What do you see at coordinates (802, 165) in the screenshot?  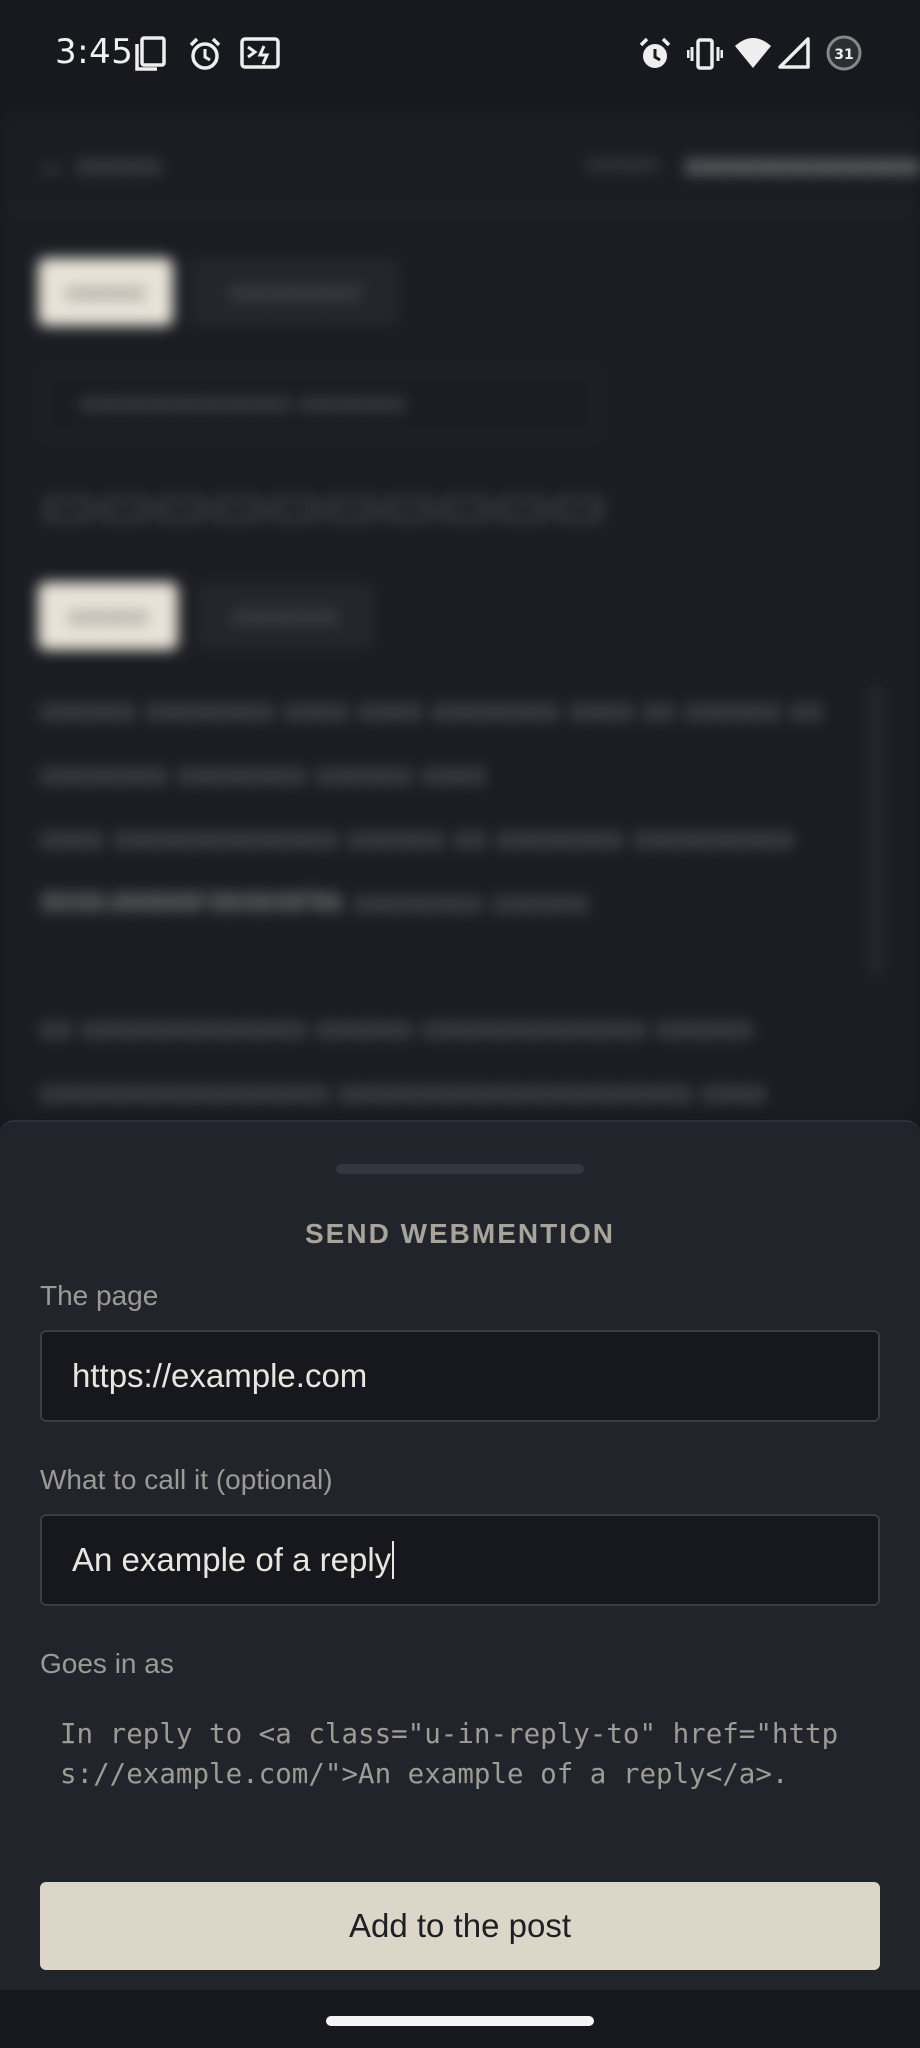 I see `bg-site-name: ▭▭▭▭▭▭▭▭▭` at bounding box center [802, 165].